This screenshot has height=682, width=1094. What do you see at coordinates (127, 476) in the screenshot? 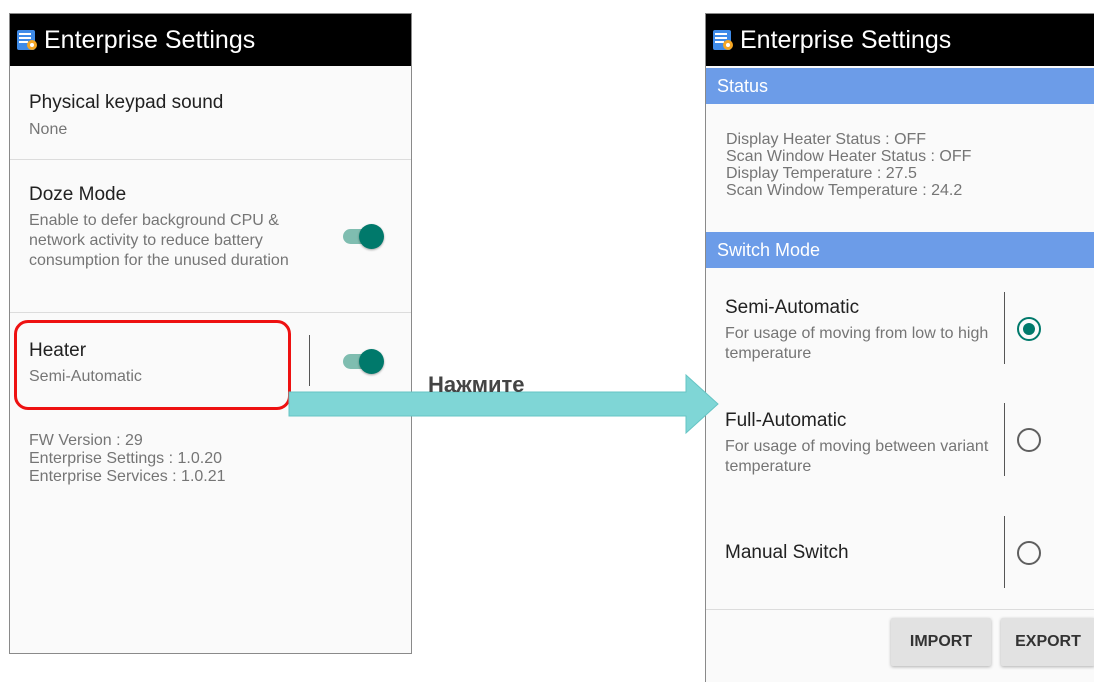
I see `enterprise-services-version: Enterprise Services : 1.0.21` at bounding box center [127, 476].